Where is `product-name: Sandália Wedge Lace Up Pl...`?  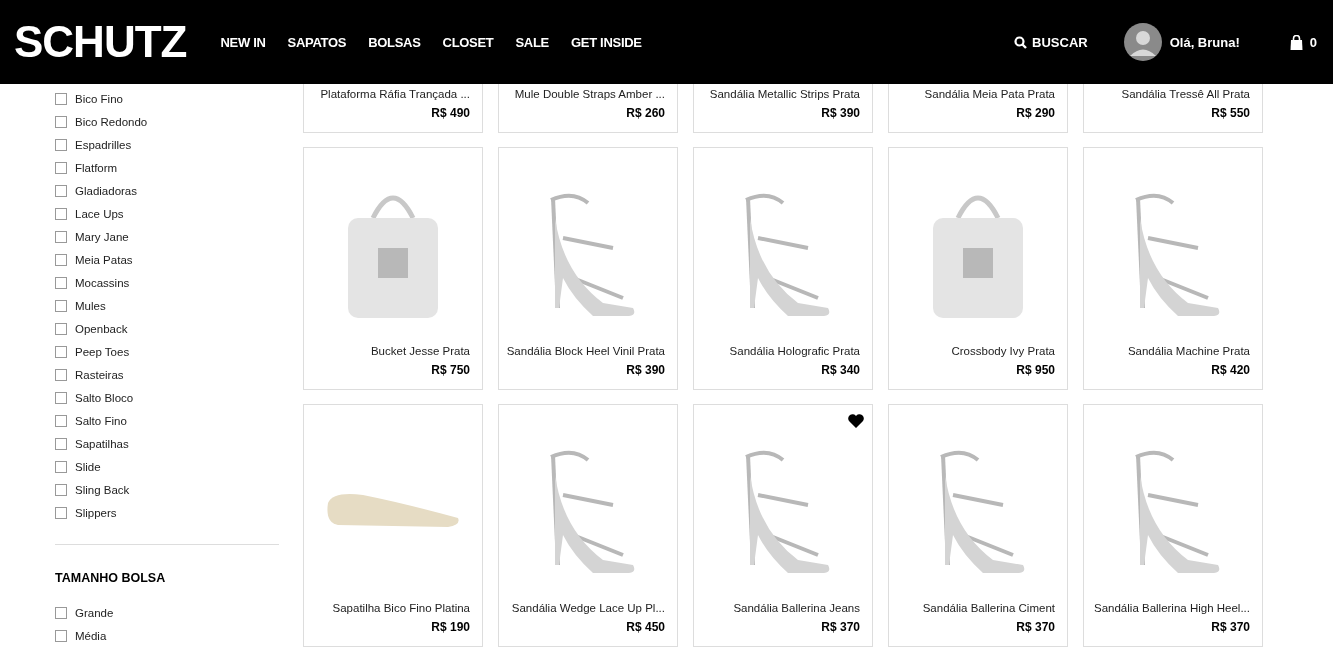 product-name: Sandália Wedge Lace Up Pl... is located at coordinates (588, 608).